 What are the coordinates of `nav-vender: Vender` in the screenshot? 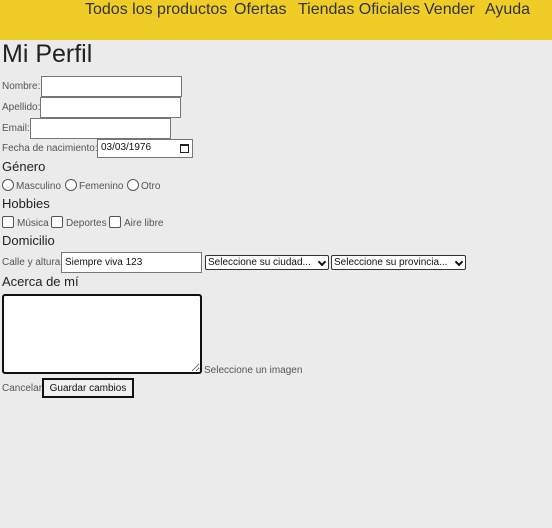 It's located at (449, 10).